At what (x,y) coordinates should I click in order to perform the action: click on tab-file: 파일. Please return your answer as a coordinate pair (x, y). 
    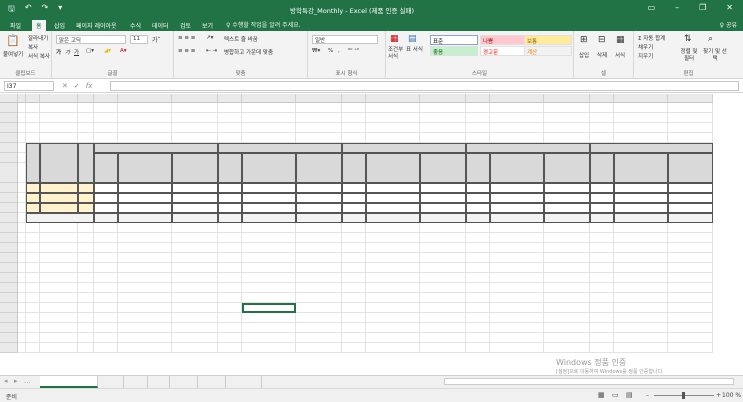
    Looking at the image, I should click on (15, 25).